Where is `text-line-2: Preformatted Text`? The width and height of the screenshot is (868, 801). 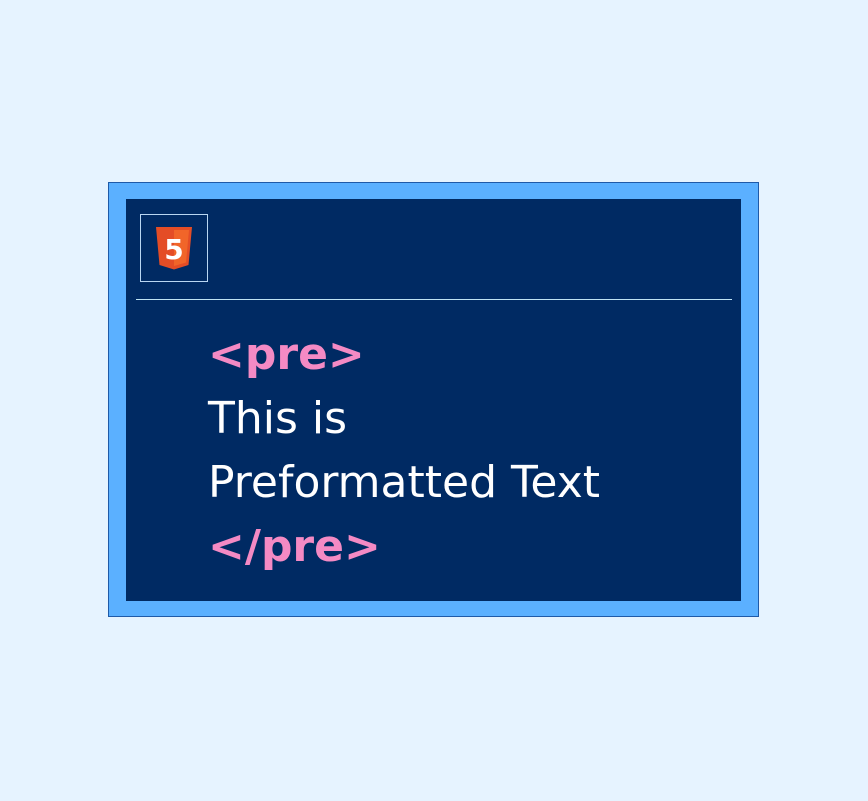 text-line-2: Preformatted Text is located at coordinates (404, 482).